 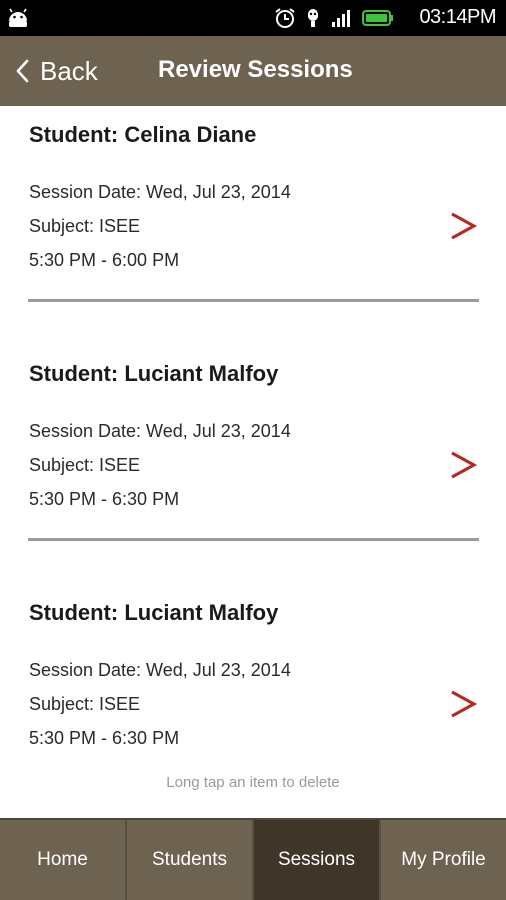 I want to click on status-time: 03:14PM, so click(x=457, y=17).